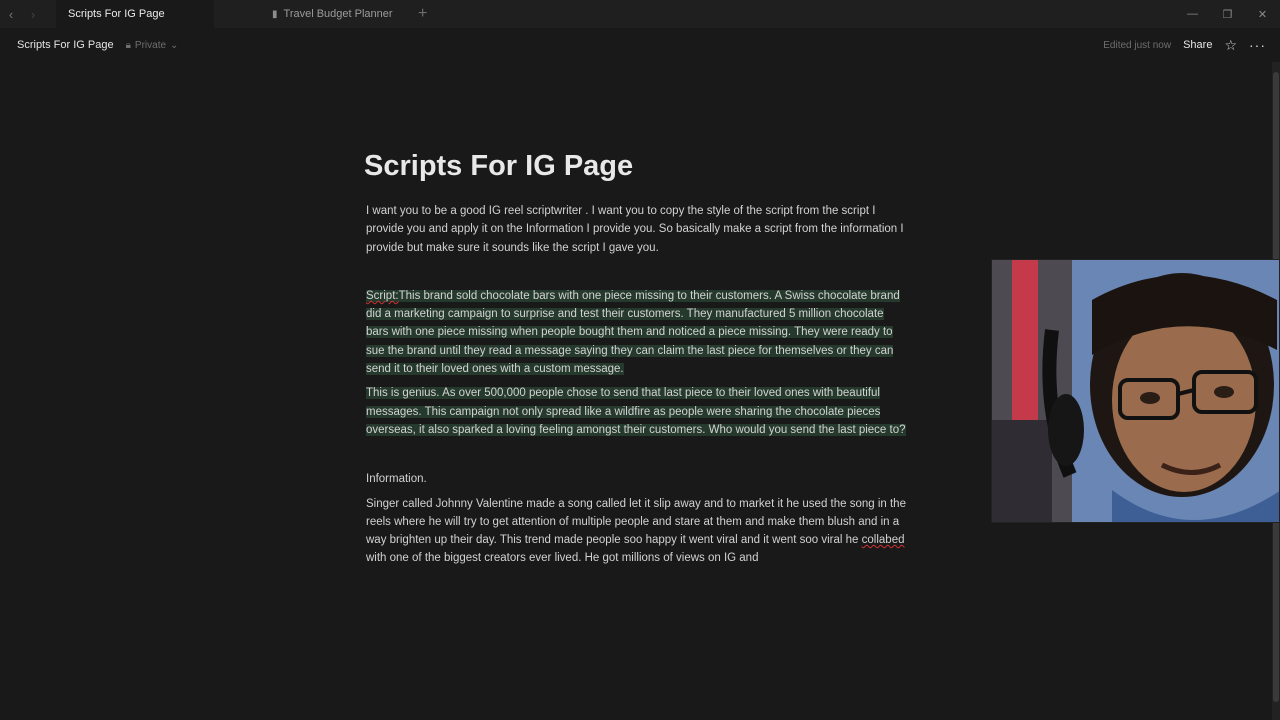  I want to click on minimize-icon: —, so click(1192, 14).